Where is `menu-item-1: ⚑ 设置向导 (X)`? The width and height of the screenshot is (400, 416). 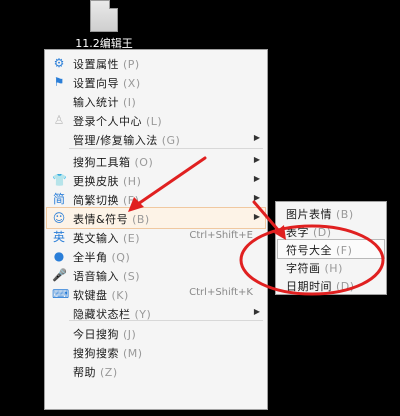
menu-item-1: ⚑ 设置向导 (X) is located at coordinates (156, 82).